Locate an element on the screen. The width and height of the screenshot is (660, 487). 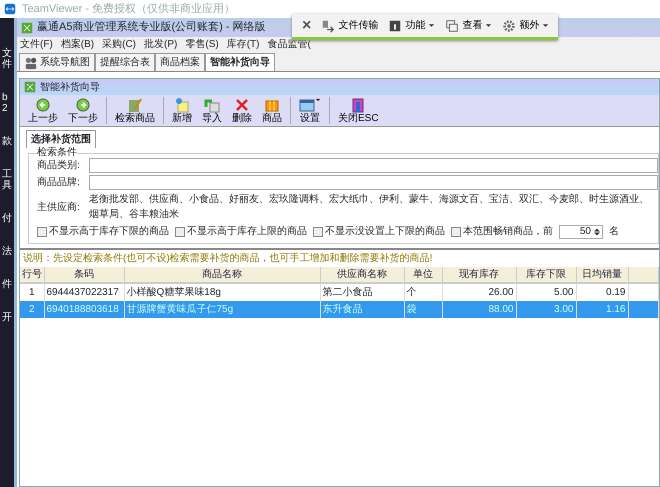
checkbox-label: 本范围畅销商品，前 is located at coordinates (508, 231).